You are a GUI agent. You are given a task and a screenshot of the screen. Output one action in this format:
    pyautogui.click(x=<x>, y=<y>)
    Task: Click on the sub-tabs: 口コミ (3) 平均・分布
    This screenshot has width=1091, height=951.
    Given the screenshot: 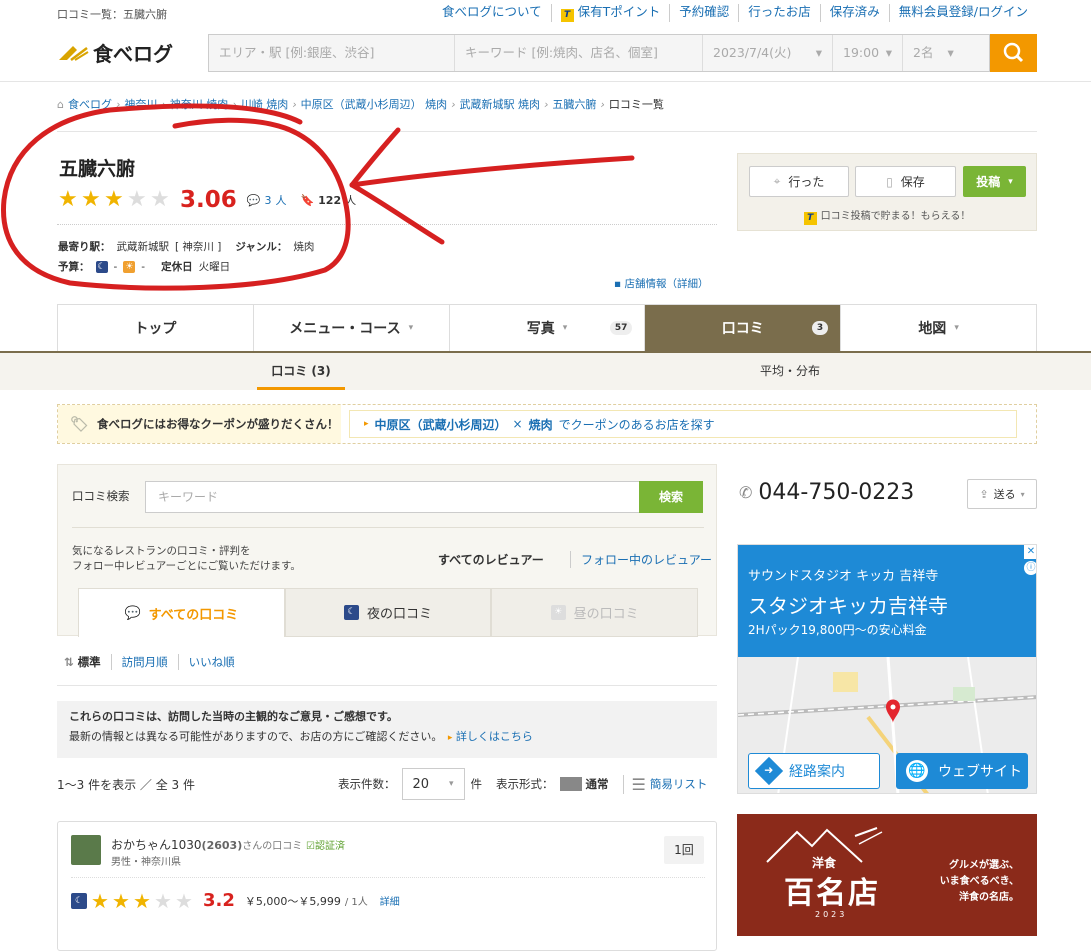 What is the action you would take?
    pyautogui.click(x=545, y=370)
    